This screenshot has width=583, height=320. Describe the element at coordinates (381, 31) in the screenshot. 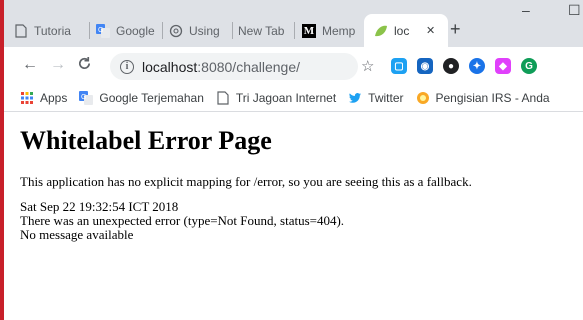

I see `spring-leaf-icon` at that location.